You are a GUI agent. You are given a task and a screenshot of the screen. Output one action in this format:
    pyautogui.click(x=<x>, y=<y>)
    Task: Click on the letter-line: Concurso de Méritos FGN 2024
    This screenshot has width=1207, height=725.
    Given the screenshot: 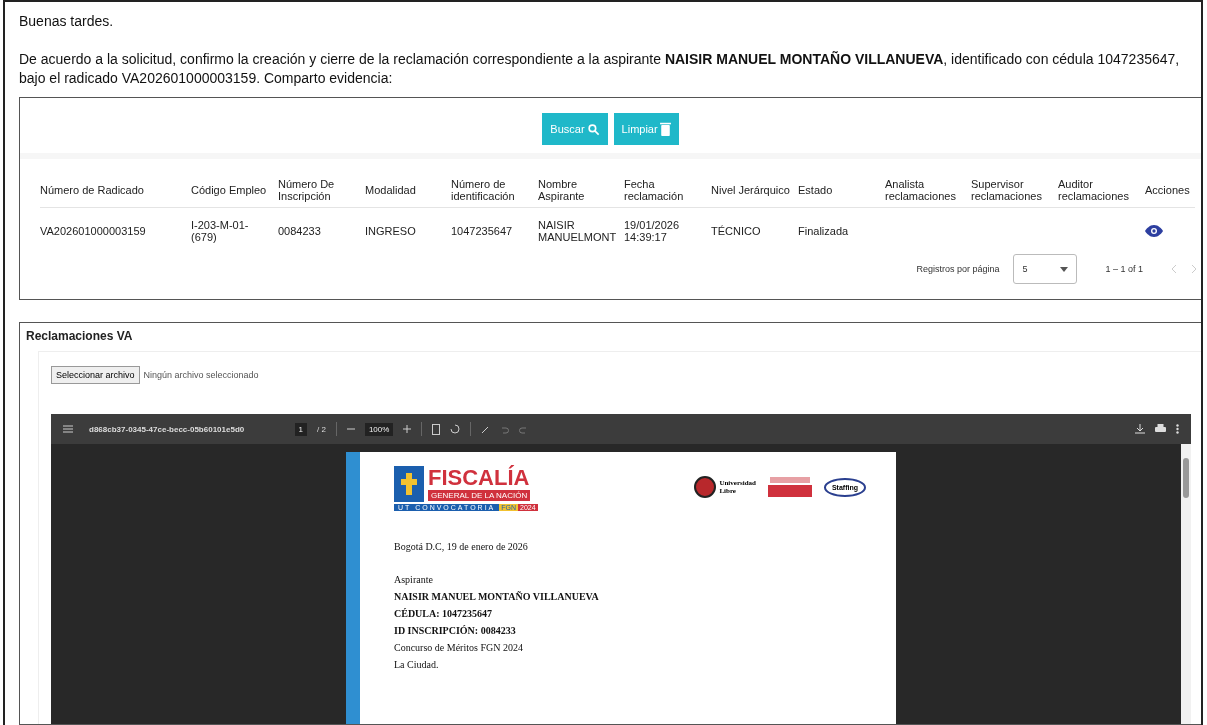 What is the action you would take?
    pyautogui.click(x=459, y=648)
    